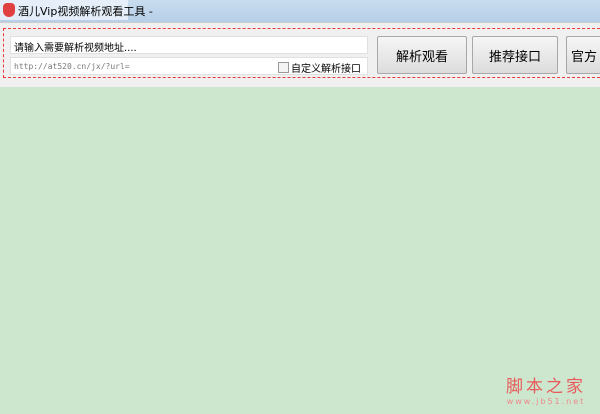 The image size is (600, 414). I want to click on checkbox-box, so click(283, 67).